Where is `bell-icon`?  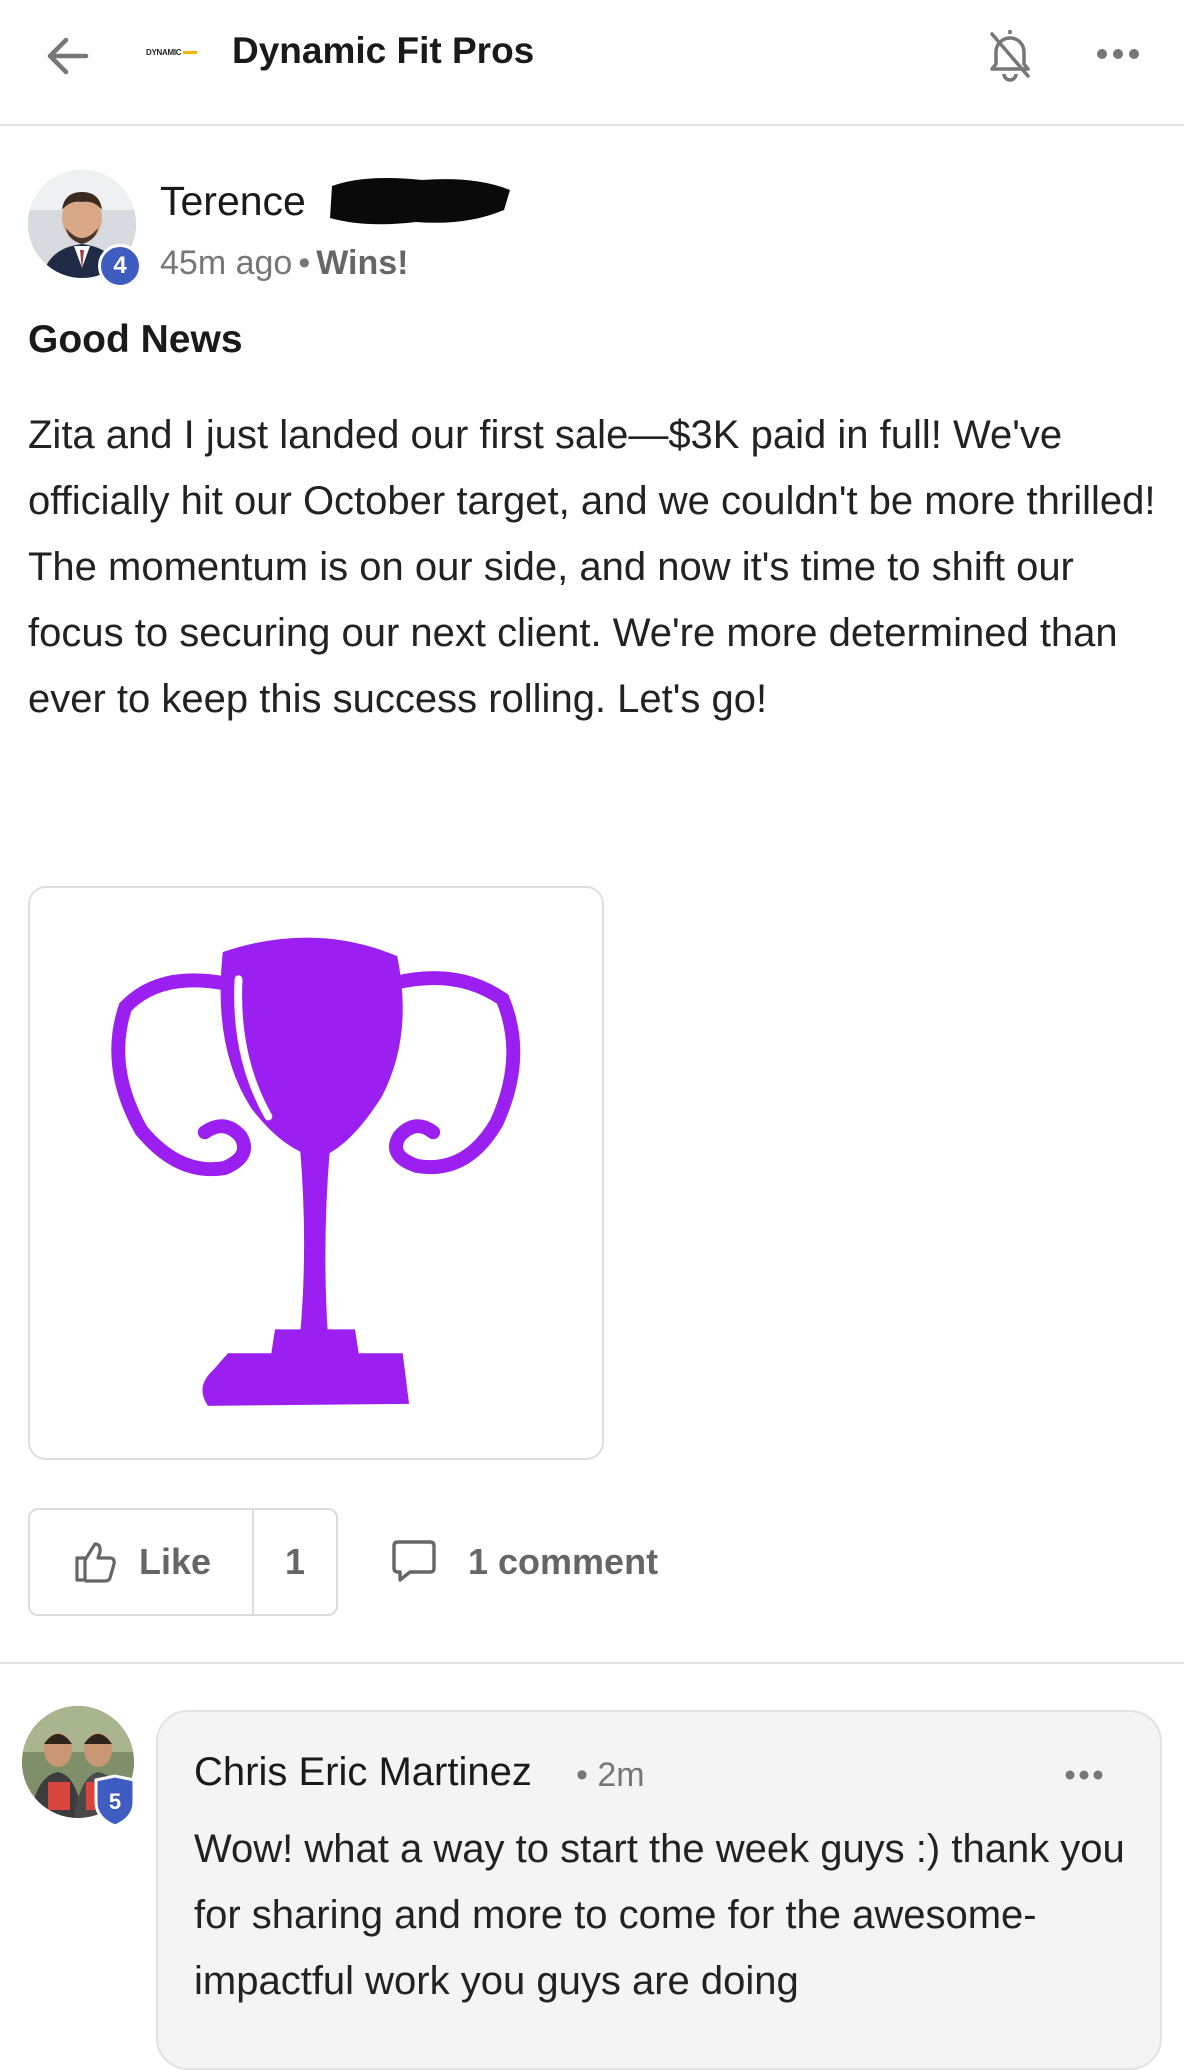
bell-icon is located at coordinates (1010, 54).